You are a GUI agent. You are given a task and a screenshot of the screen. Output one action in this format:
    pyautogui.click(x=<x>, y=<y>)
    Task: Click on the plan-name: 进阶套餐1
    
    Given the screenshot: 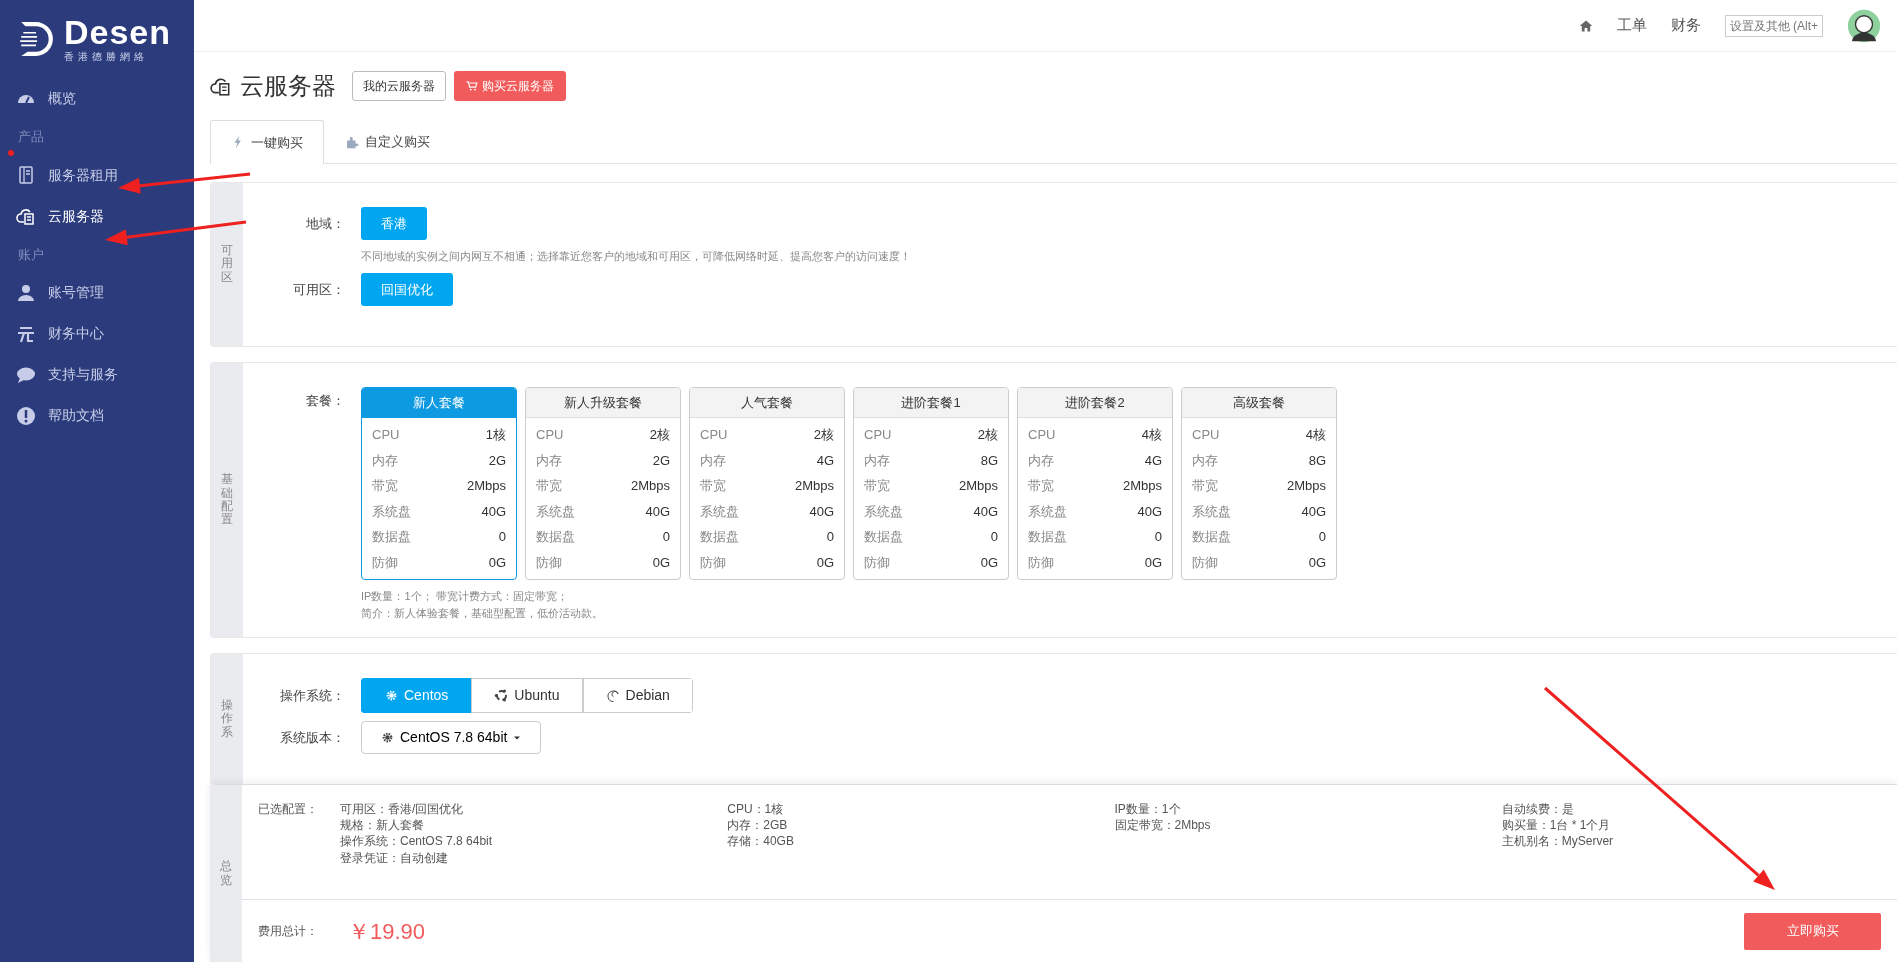 What is the action you would take?
    pyautogui.click(x=931, y=402)
    